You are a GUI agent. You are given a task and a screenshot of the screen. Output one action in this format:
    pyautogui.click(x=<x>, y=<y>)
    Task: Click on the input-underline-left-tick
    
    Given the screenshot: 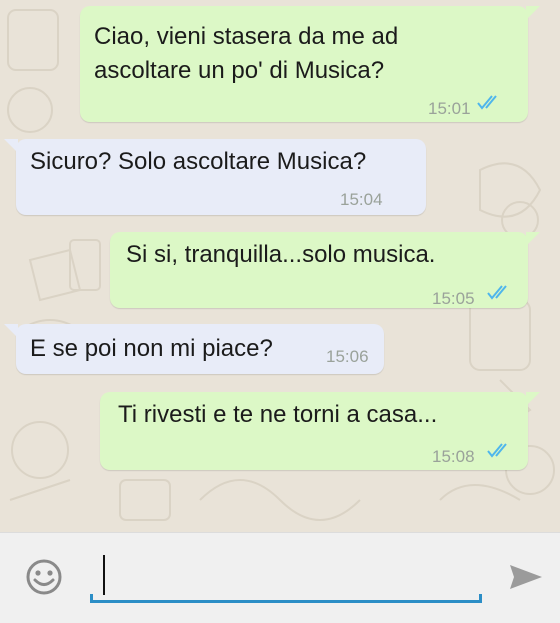 What is the action you would take?
    pyautogui.click(x=91, y=598)
    